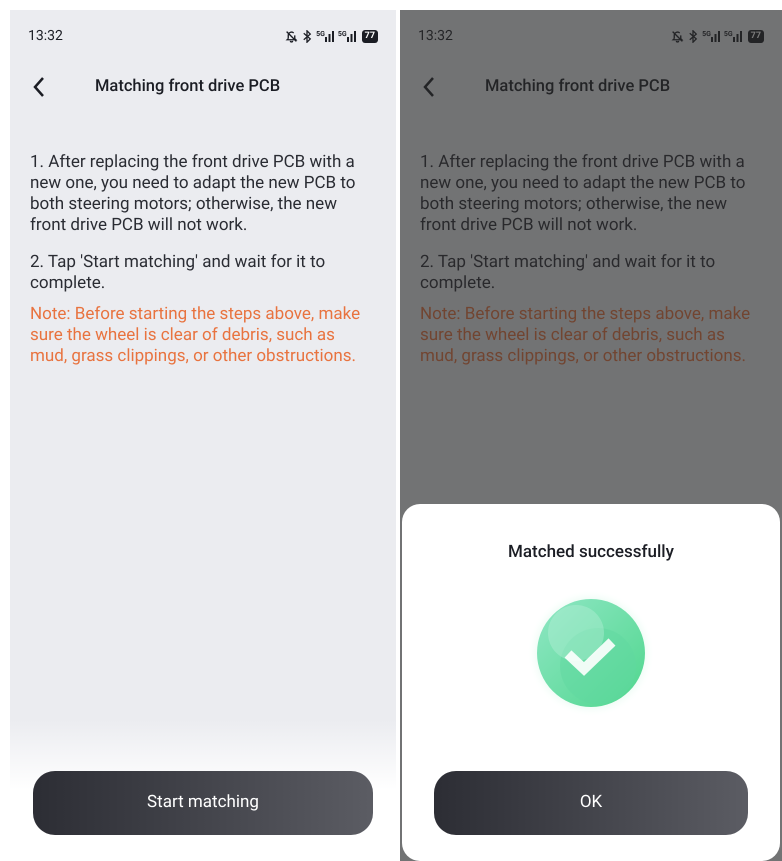 This screenshot has width=782, height=861. I want to click on start-matching-button: Start matching, so click(203, 803).